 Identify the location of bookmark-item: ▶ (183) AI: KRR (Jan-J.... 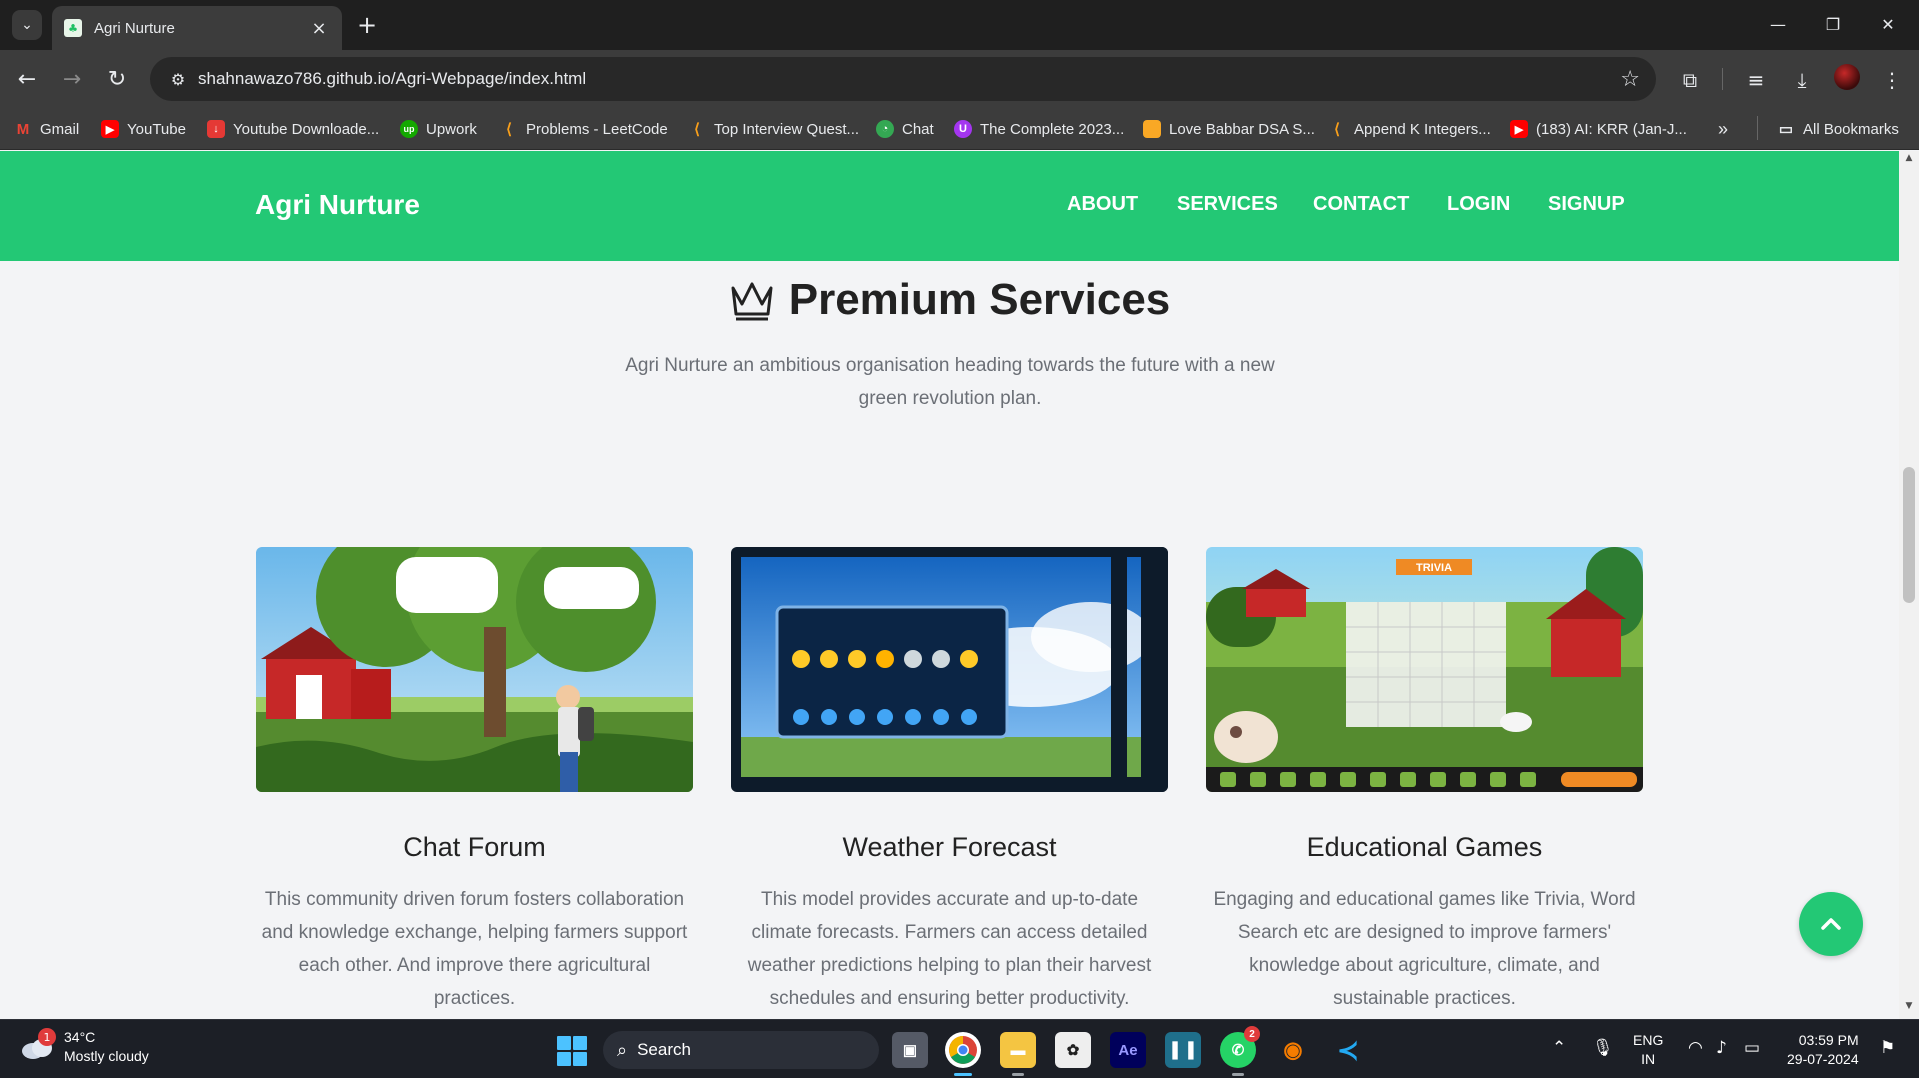
(1598, 129).